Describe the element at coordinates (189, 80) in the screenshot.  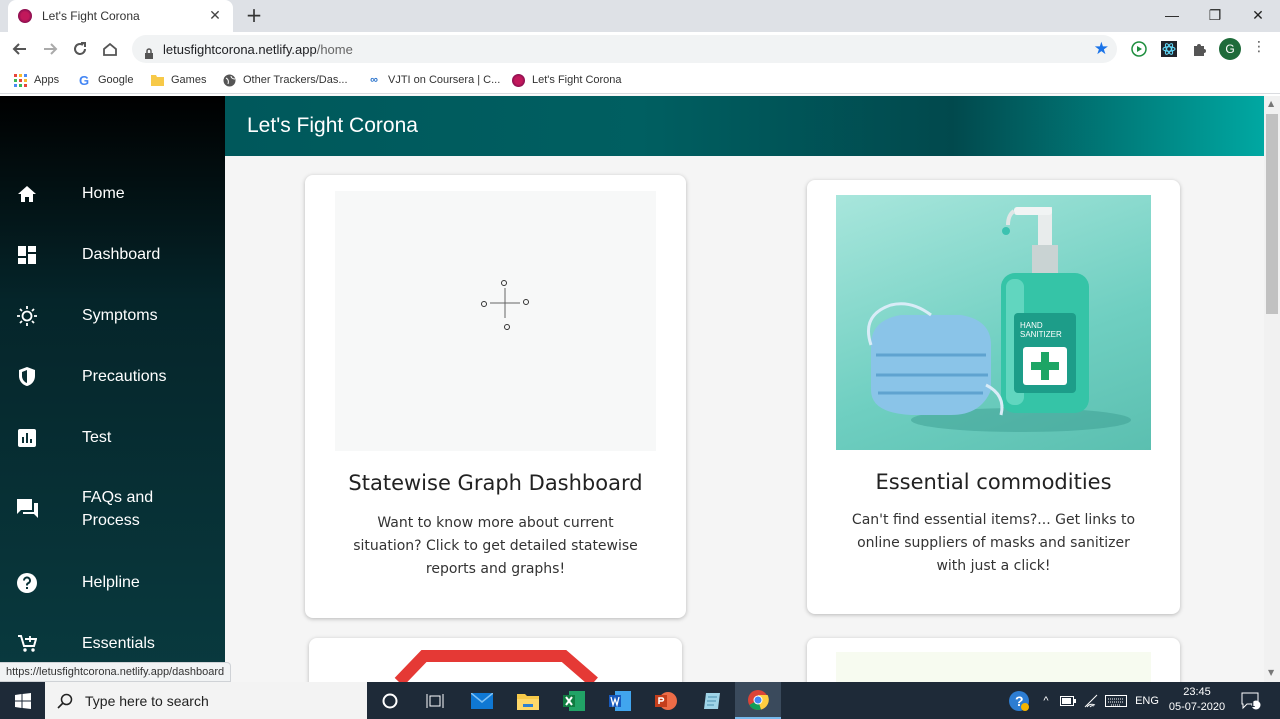
I see `bookmark-label: Games` at that location.